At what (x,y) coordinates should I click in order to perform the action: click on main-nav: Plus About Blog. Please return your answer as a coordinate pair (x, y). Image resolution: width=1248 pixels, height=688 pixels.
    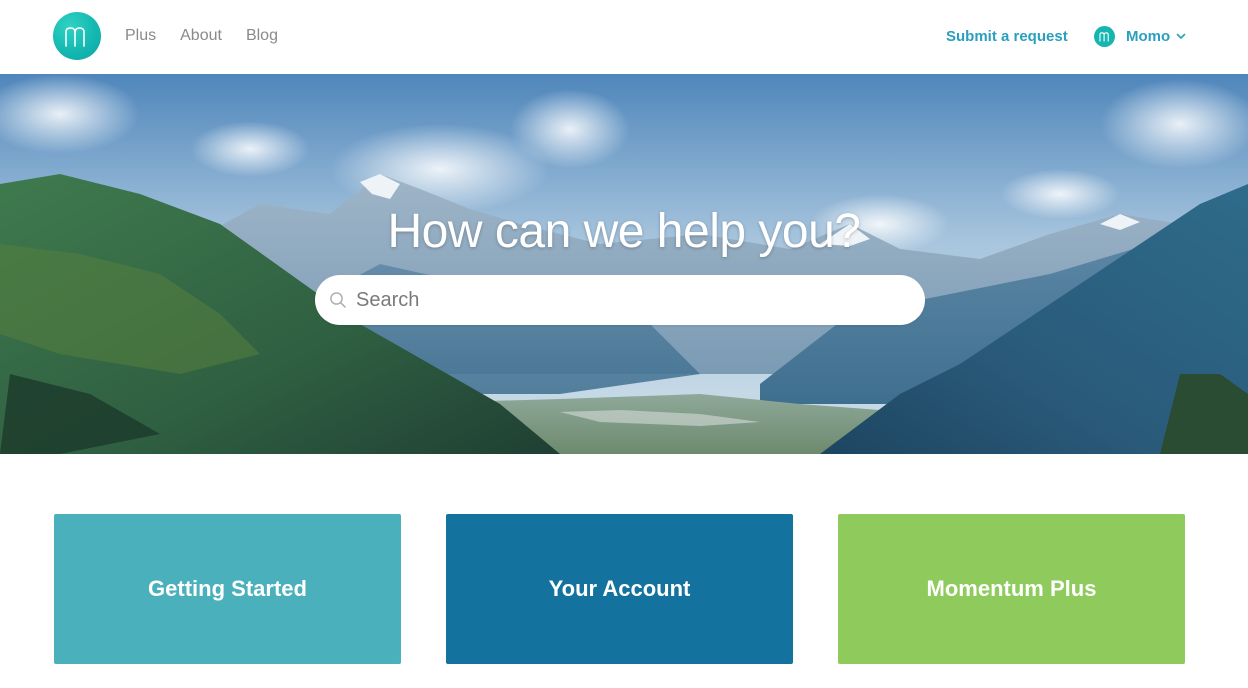
    Looking at the image, I should click on (201, 36).